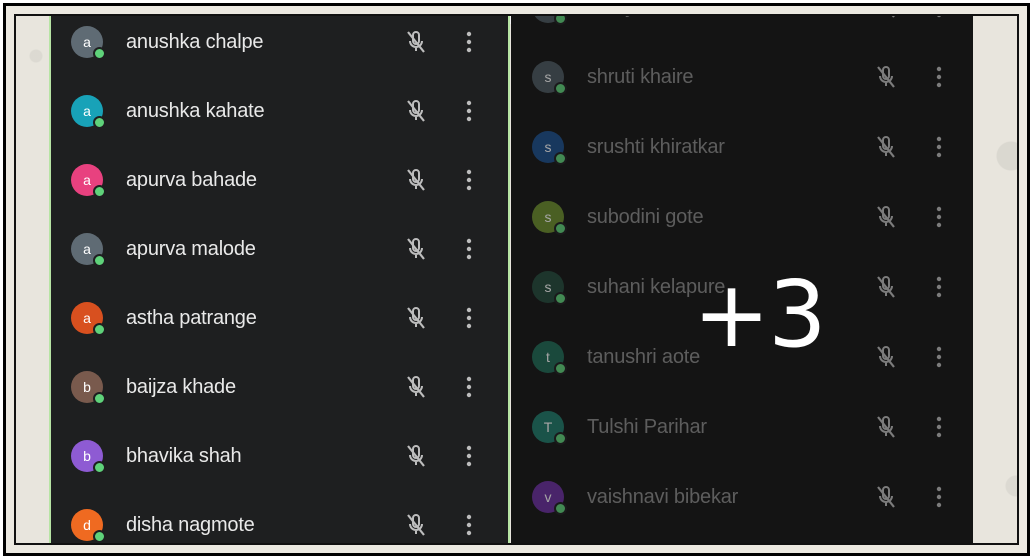 This screenshot has height=559, width=1033. I want to click on avatar: b, so click(88, 388).